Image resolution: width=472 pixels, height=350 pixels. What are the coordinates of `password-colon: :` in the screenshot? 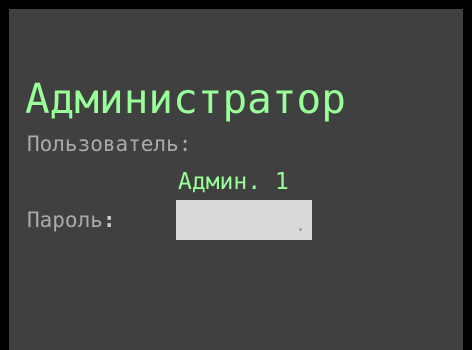 It's located at (109, 220).